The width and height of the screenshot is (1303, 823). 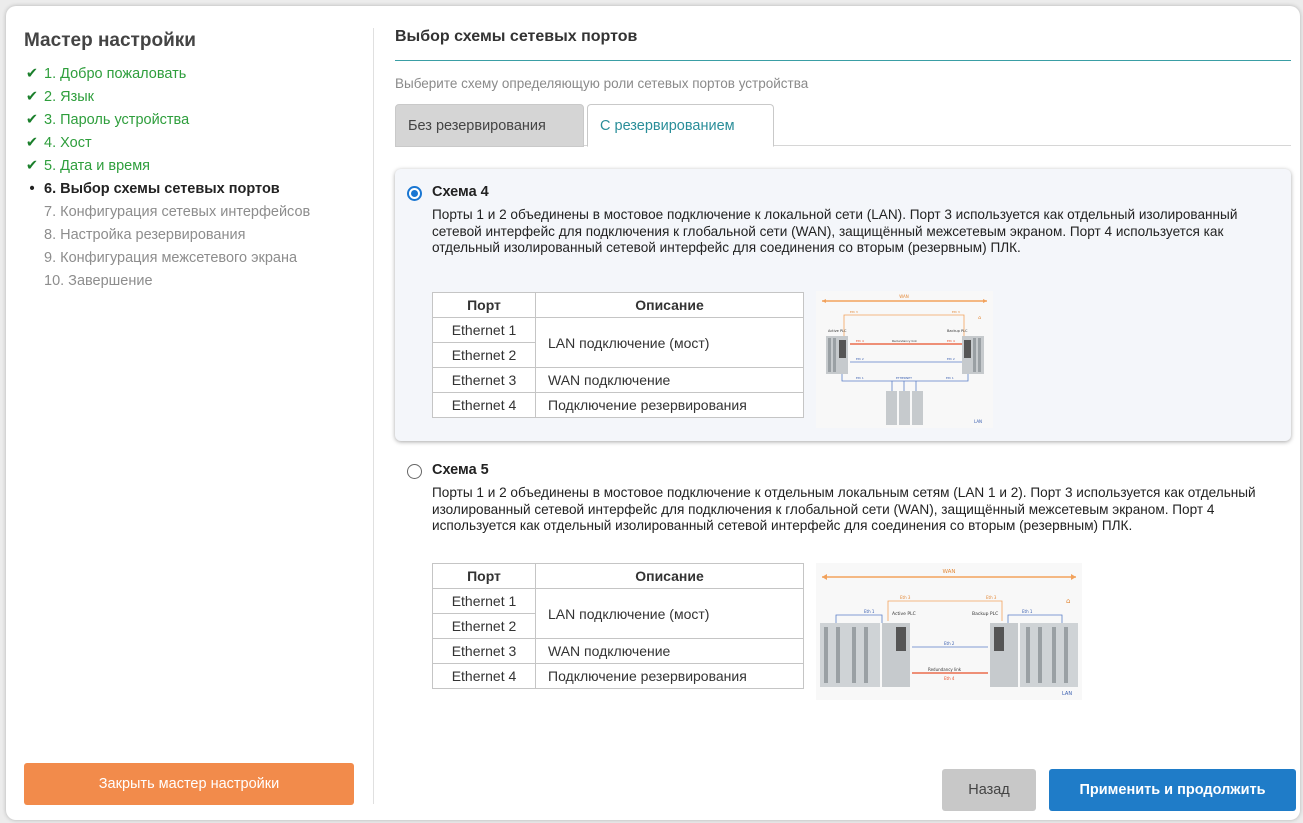 What do you see at coordinates (194, 280) in the screenshot?
I see `step-item: 10. Завершение` at bounding box center [194, 280].